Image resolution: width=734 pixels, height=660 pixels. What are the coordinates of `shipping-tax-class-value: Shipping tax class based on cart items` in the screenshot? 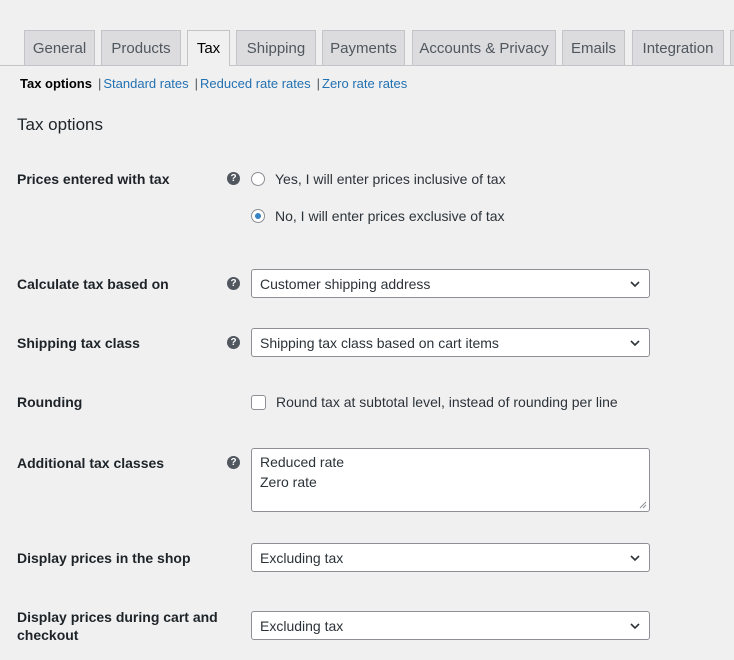 It's located at (379, 342).